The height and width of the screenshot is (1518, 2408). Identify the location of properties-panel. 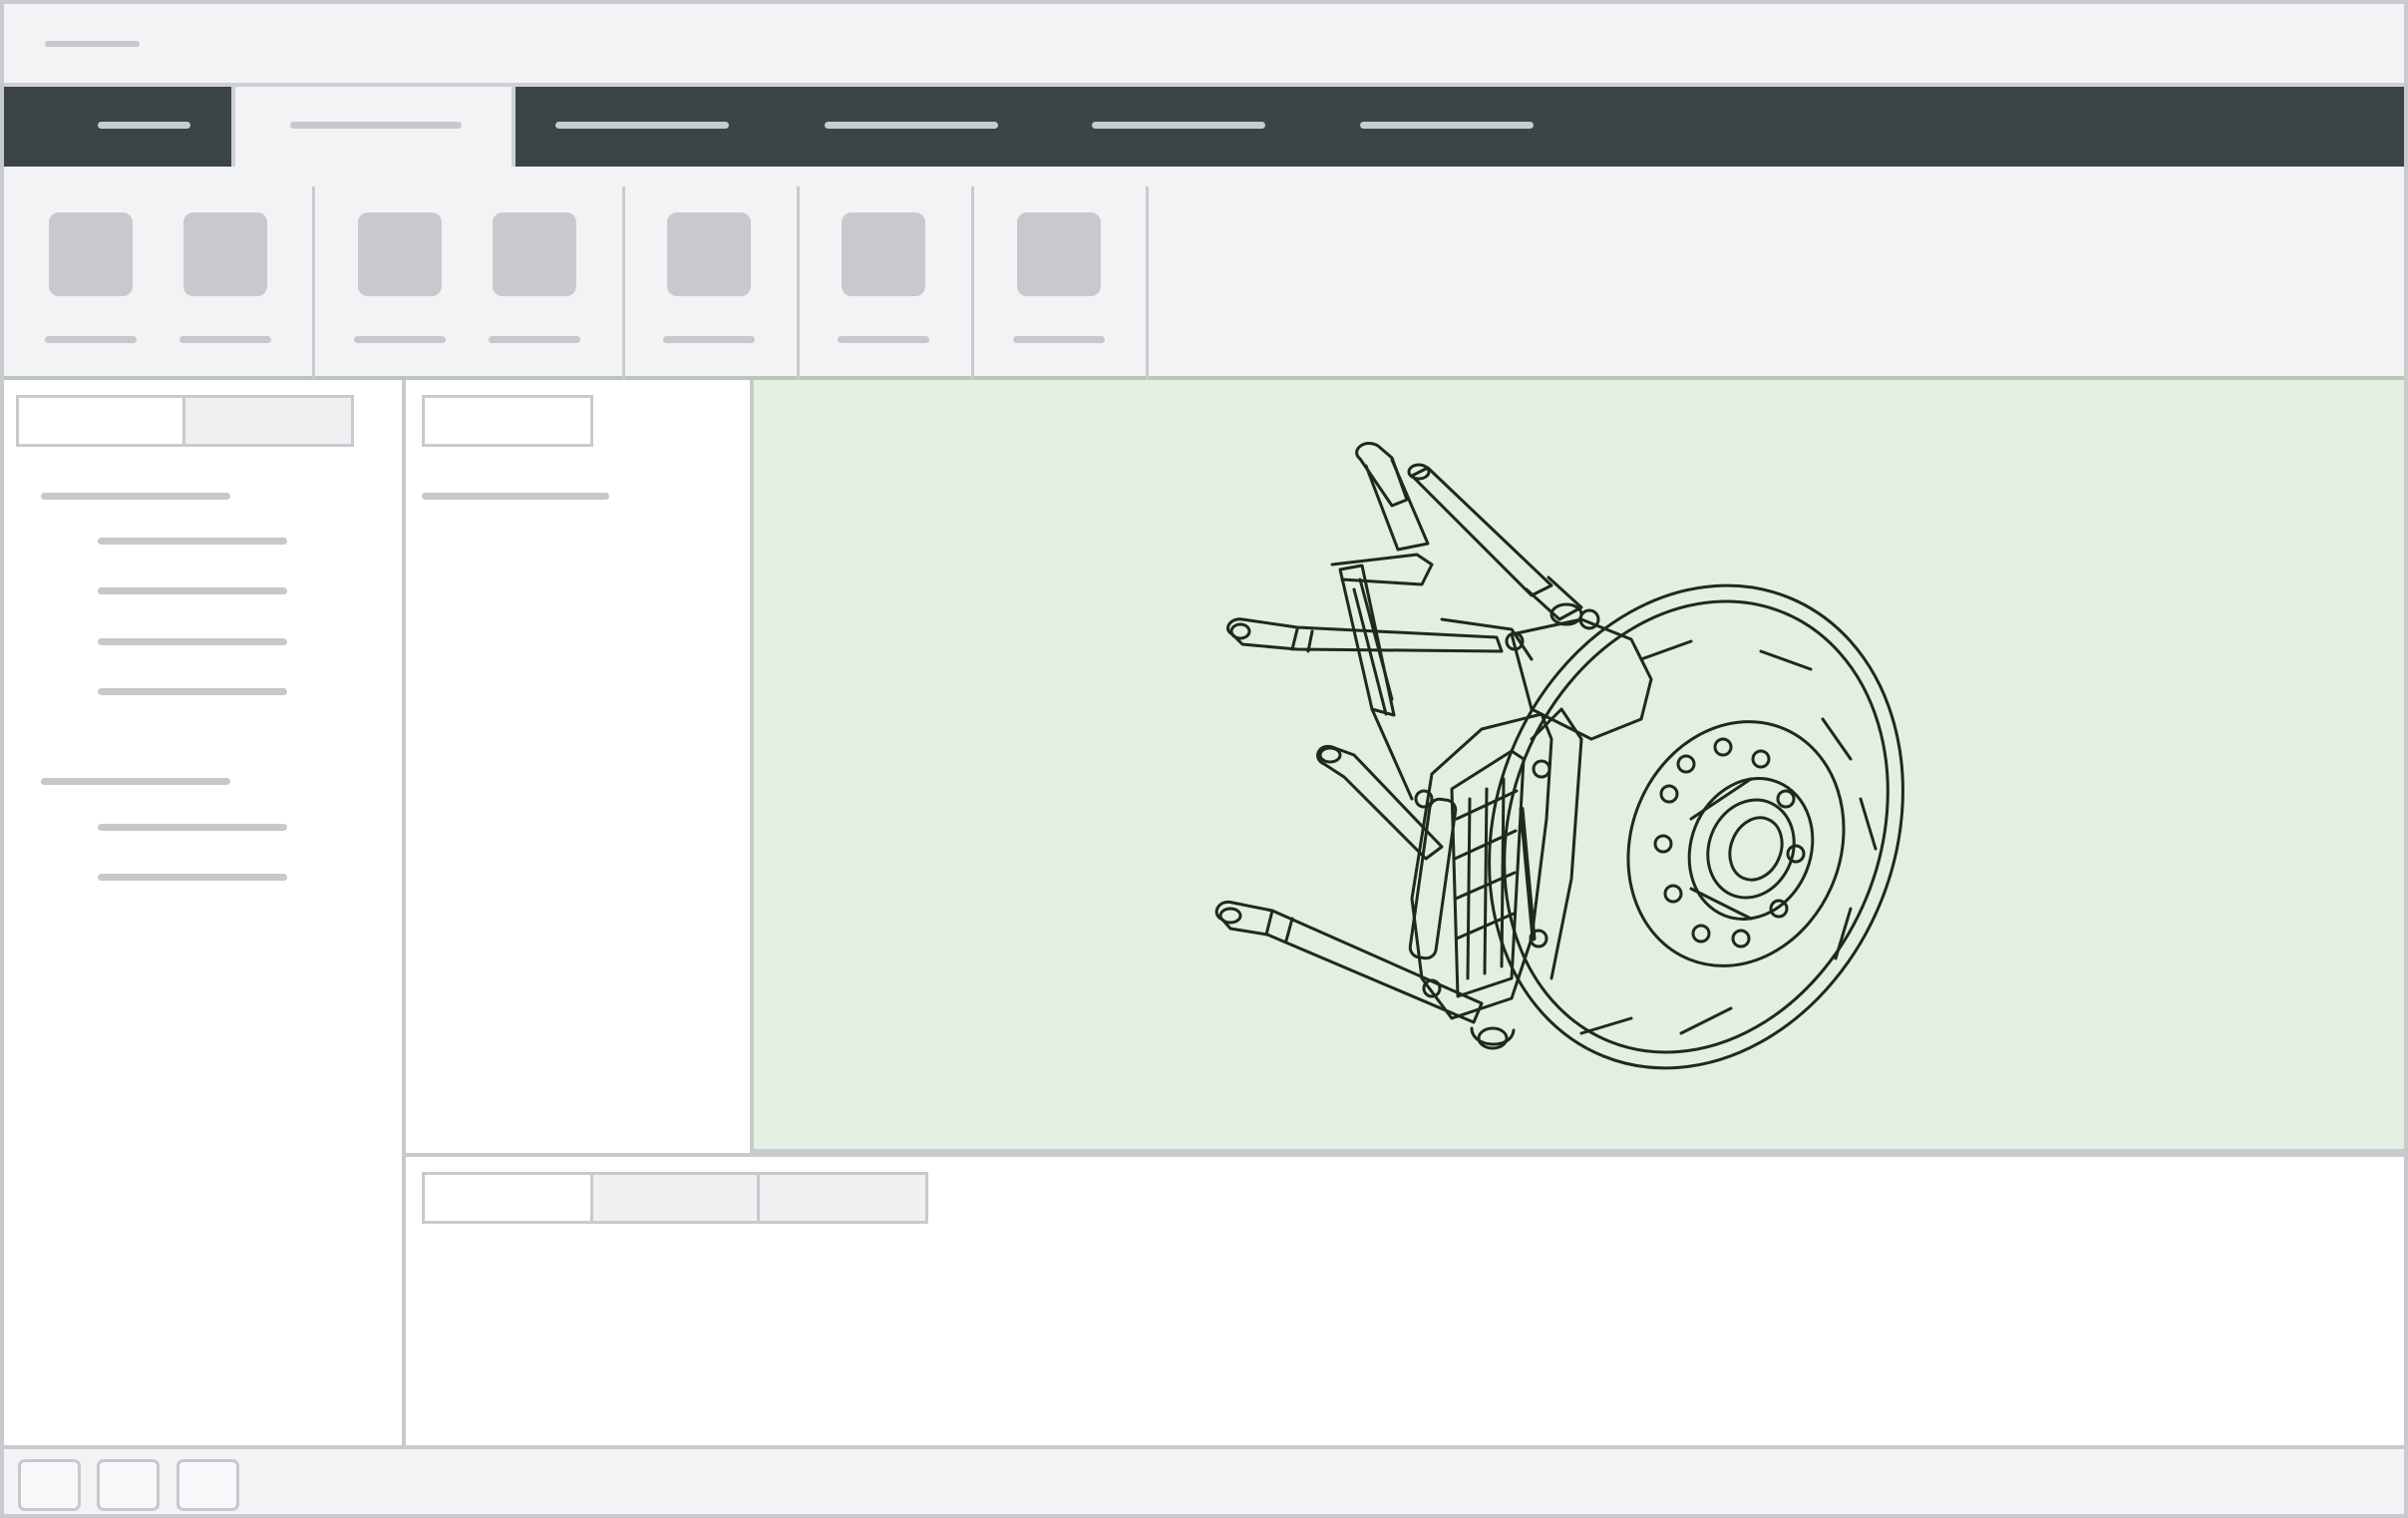
(580, 766).